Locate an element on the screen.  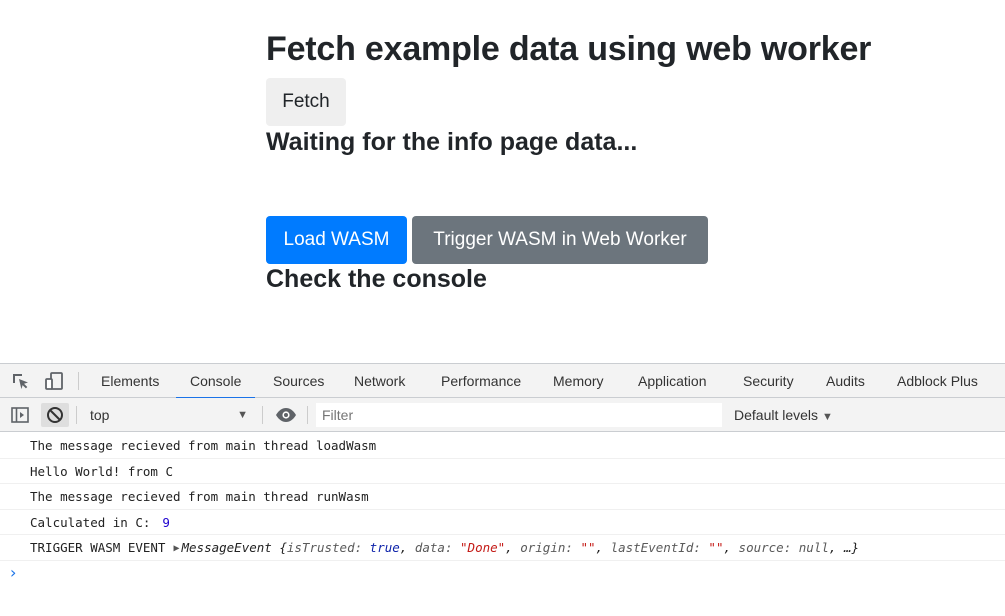
page-title: Fetch example data using web worker is located at coordinates (569, 49).